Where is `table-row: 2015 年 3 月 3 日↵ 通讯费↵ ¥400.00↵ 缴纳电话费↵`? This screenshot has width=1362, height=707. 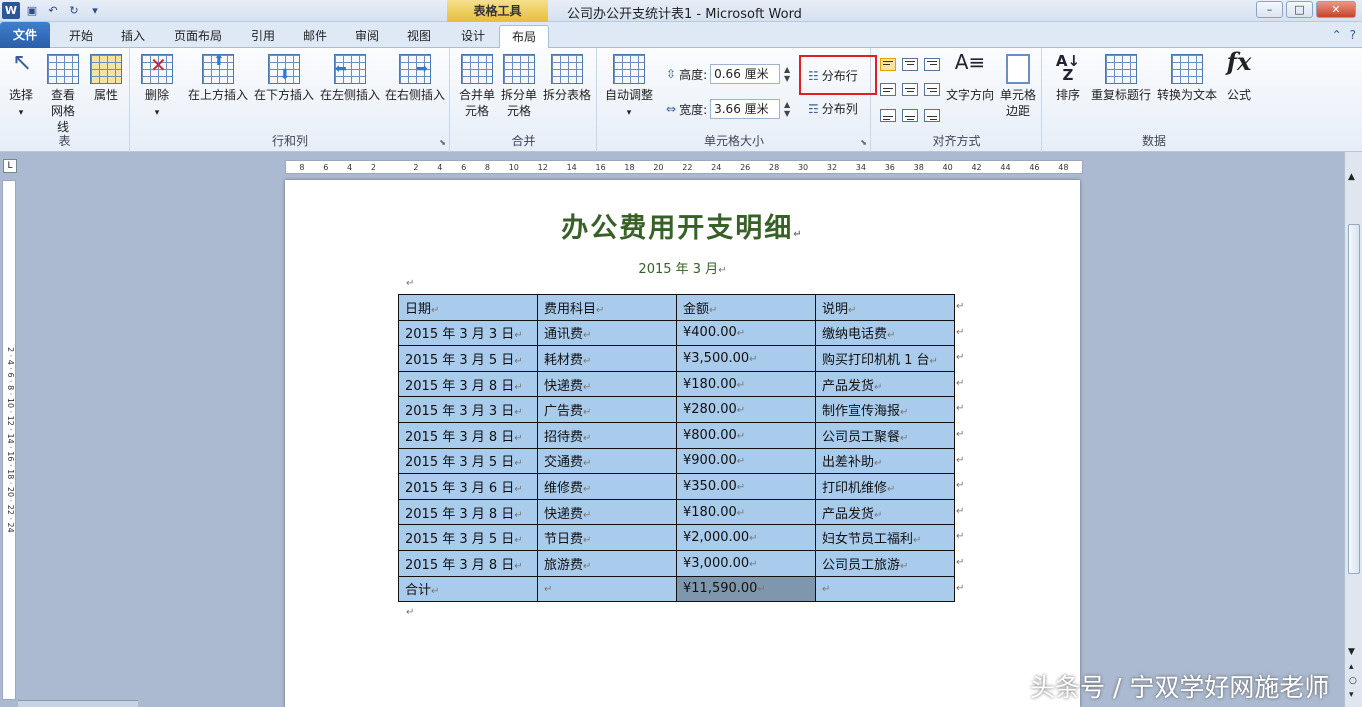
table-row: 2015 年 3 月 3 日↵ 通讯费↵ ¥400.00↵ 缴纳电话费↵ is located at coordinates (676, 333).